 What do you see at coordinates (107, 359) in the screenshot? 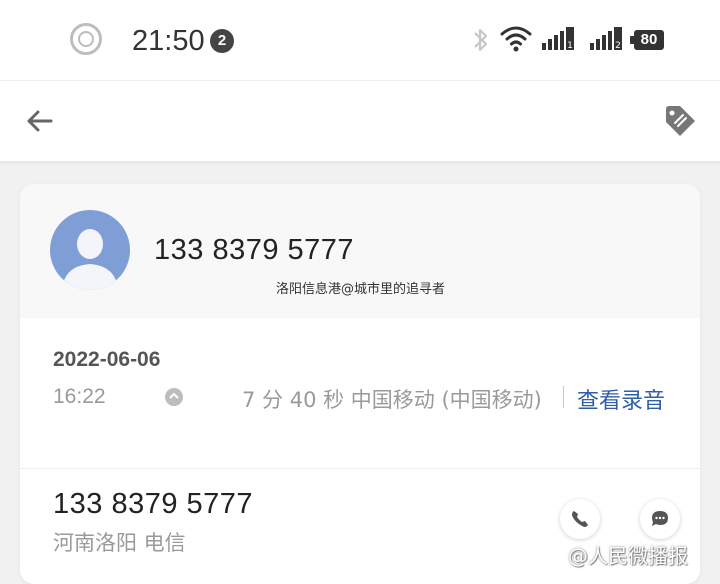
I see `call-date: 2022-06-06` at bounding box center [107, 359].